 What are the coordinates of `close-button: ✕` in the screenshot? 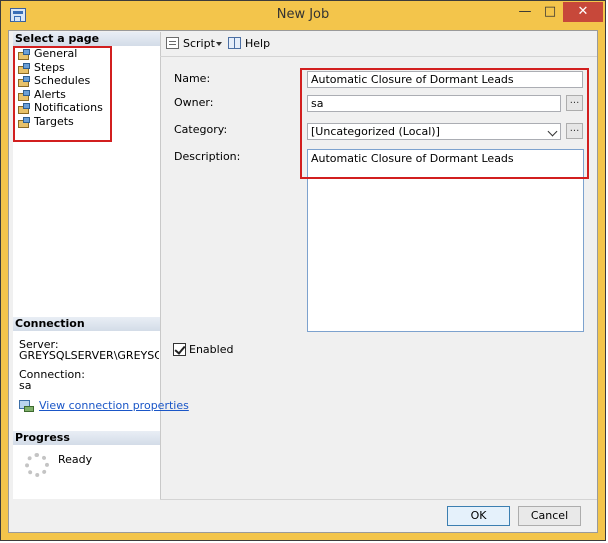 It's located at (583, 12).